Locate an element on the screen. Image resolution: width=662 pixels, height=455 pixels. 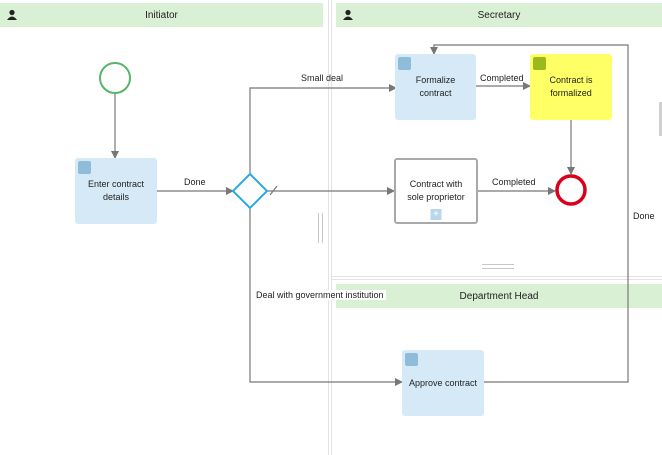
task-label: Contract with sole proprietor is located at coordinates (436, 190).